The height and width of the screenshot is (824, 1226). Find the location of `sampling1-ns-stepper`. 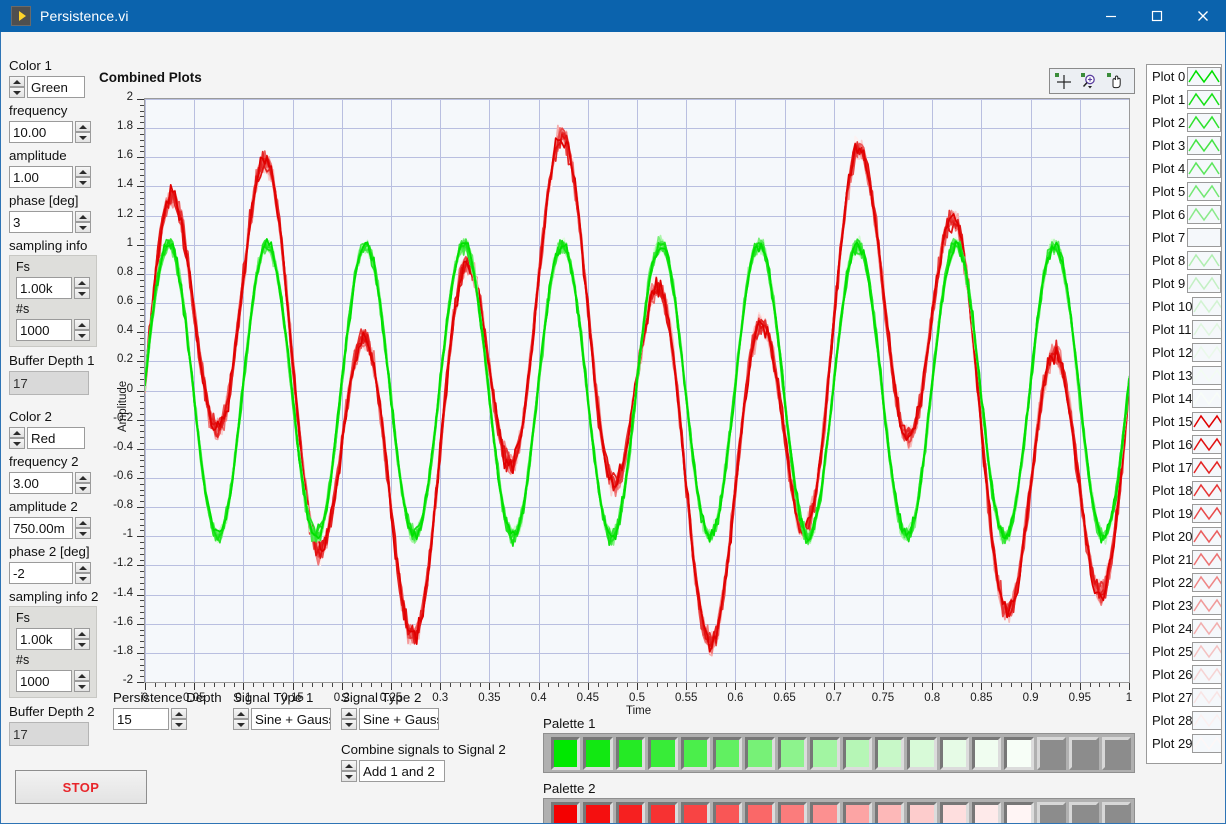

sampling1-ns-stepper is located at coordinates (82, 330).